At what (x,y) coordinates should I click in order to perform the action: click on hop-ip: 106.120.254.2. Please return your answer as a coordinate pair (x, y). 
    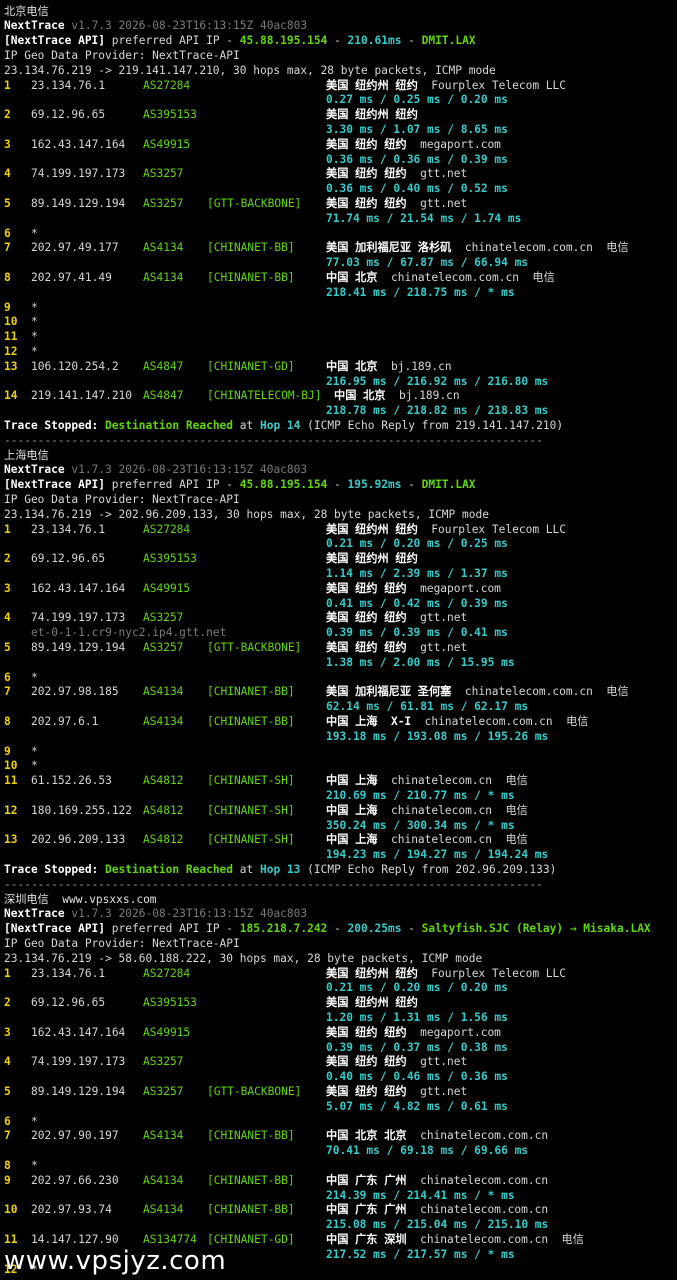
    Looking at the image, I should click on (75, 366).